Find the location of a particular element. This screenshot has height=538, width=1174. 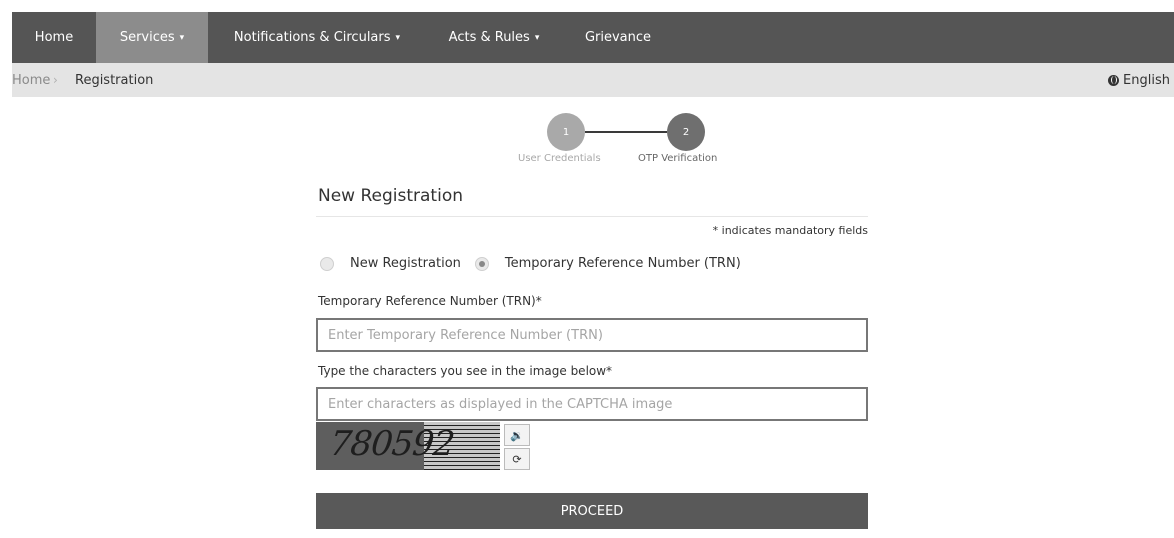

step-1-circle: 1 is located at coordinates (566, 132).